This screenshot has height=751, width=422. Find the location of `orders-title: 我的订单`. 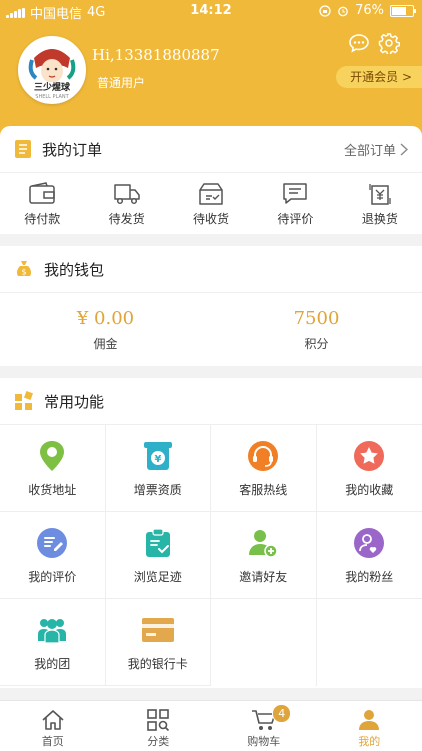

orders-title: 我的订单 is located at coordinates (72, 149).